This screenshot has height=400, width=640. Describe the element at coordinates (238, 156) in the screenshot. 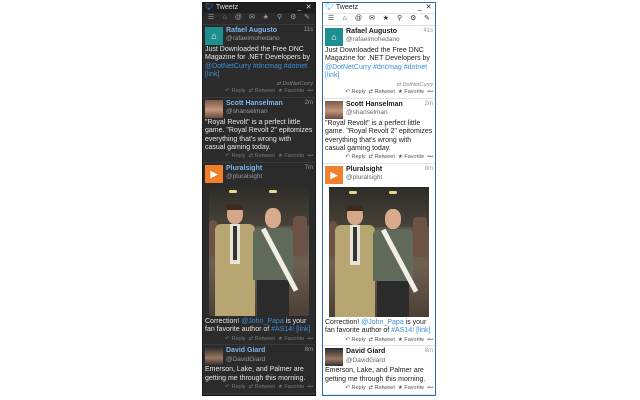

I see `reply-label: Reply` at that location.